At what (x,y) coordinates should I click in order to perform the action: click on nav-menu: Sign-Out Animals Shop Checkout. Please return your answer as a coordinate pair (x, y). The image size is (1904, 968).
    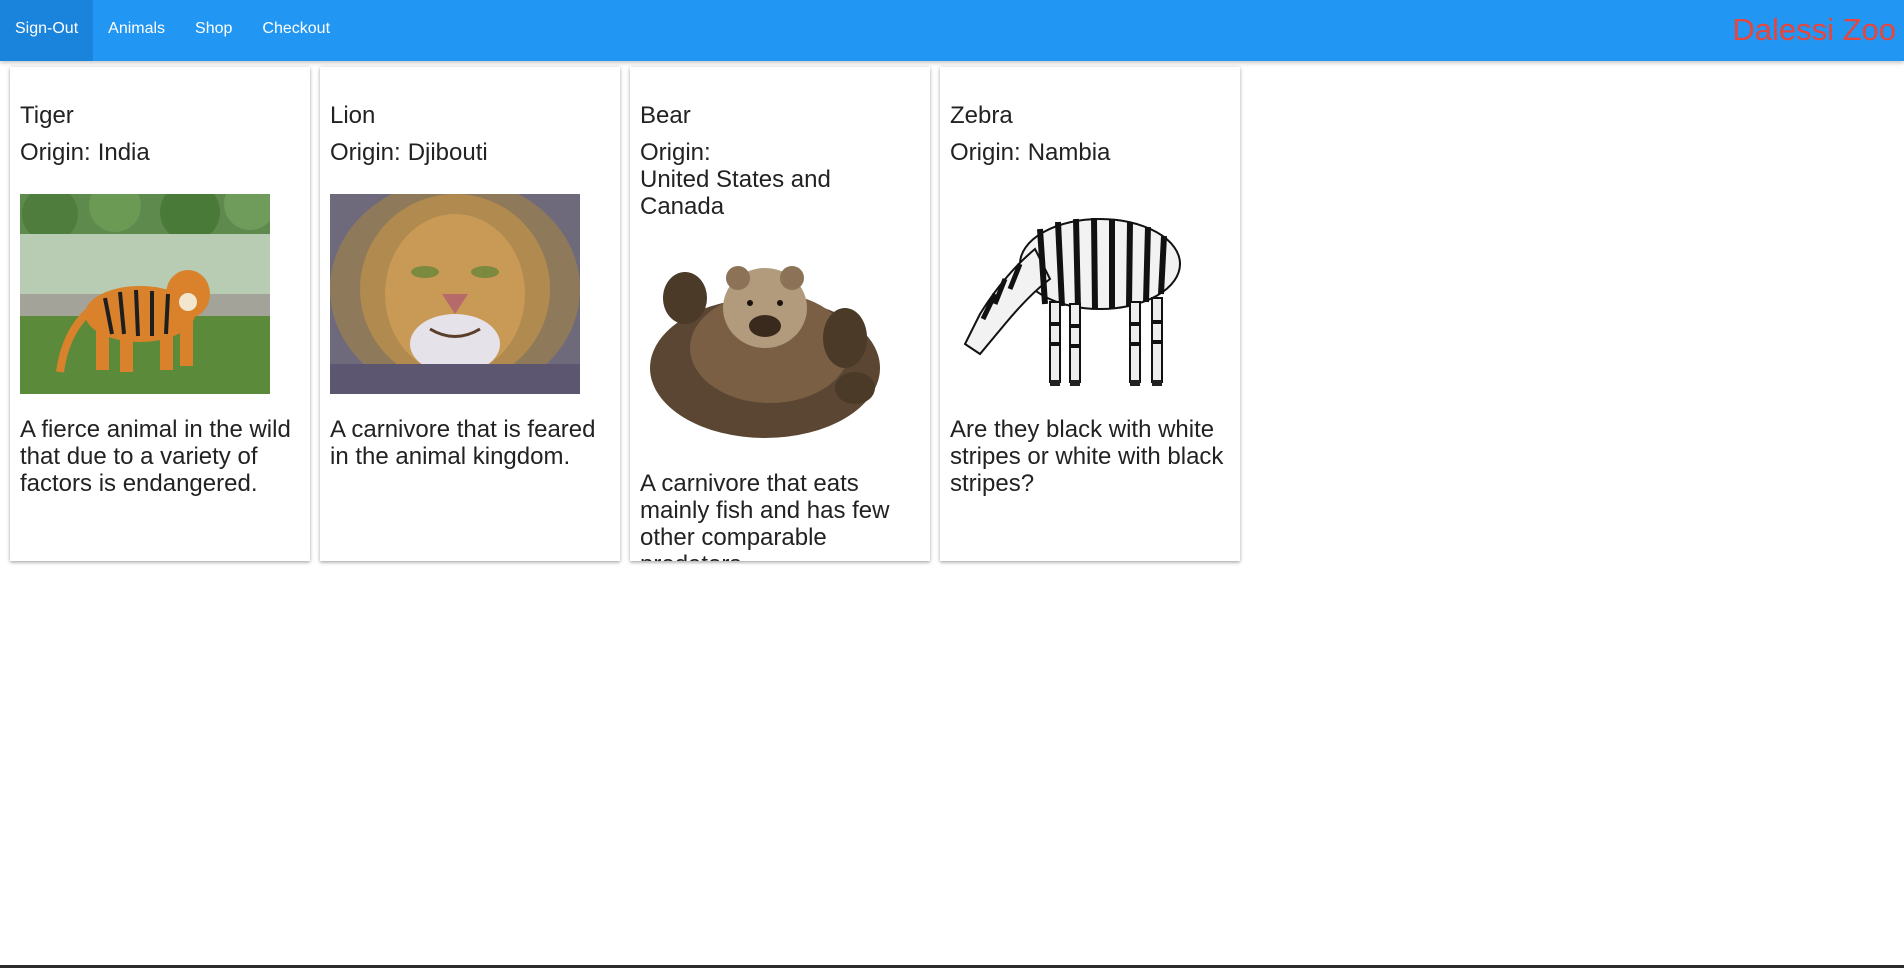
    Looking at the image, I should click on (172, 30).